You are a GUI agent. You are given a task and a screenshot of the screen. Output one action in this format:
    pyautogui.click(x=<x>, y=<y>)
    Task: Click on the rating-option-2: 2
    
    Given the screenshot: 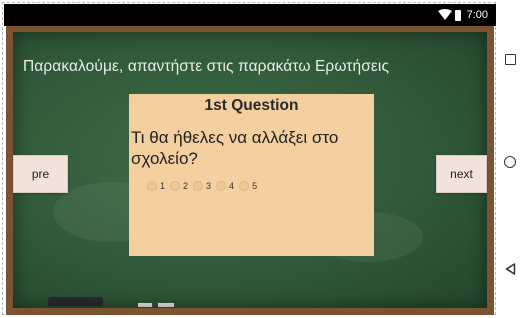 What is the action you would take?
    pyautogui.click(x=179, y=186)
    